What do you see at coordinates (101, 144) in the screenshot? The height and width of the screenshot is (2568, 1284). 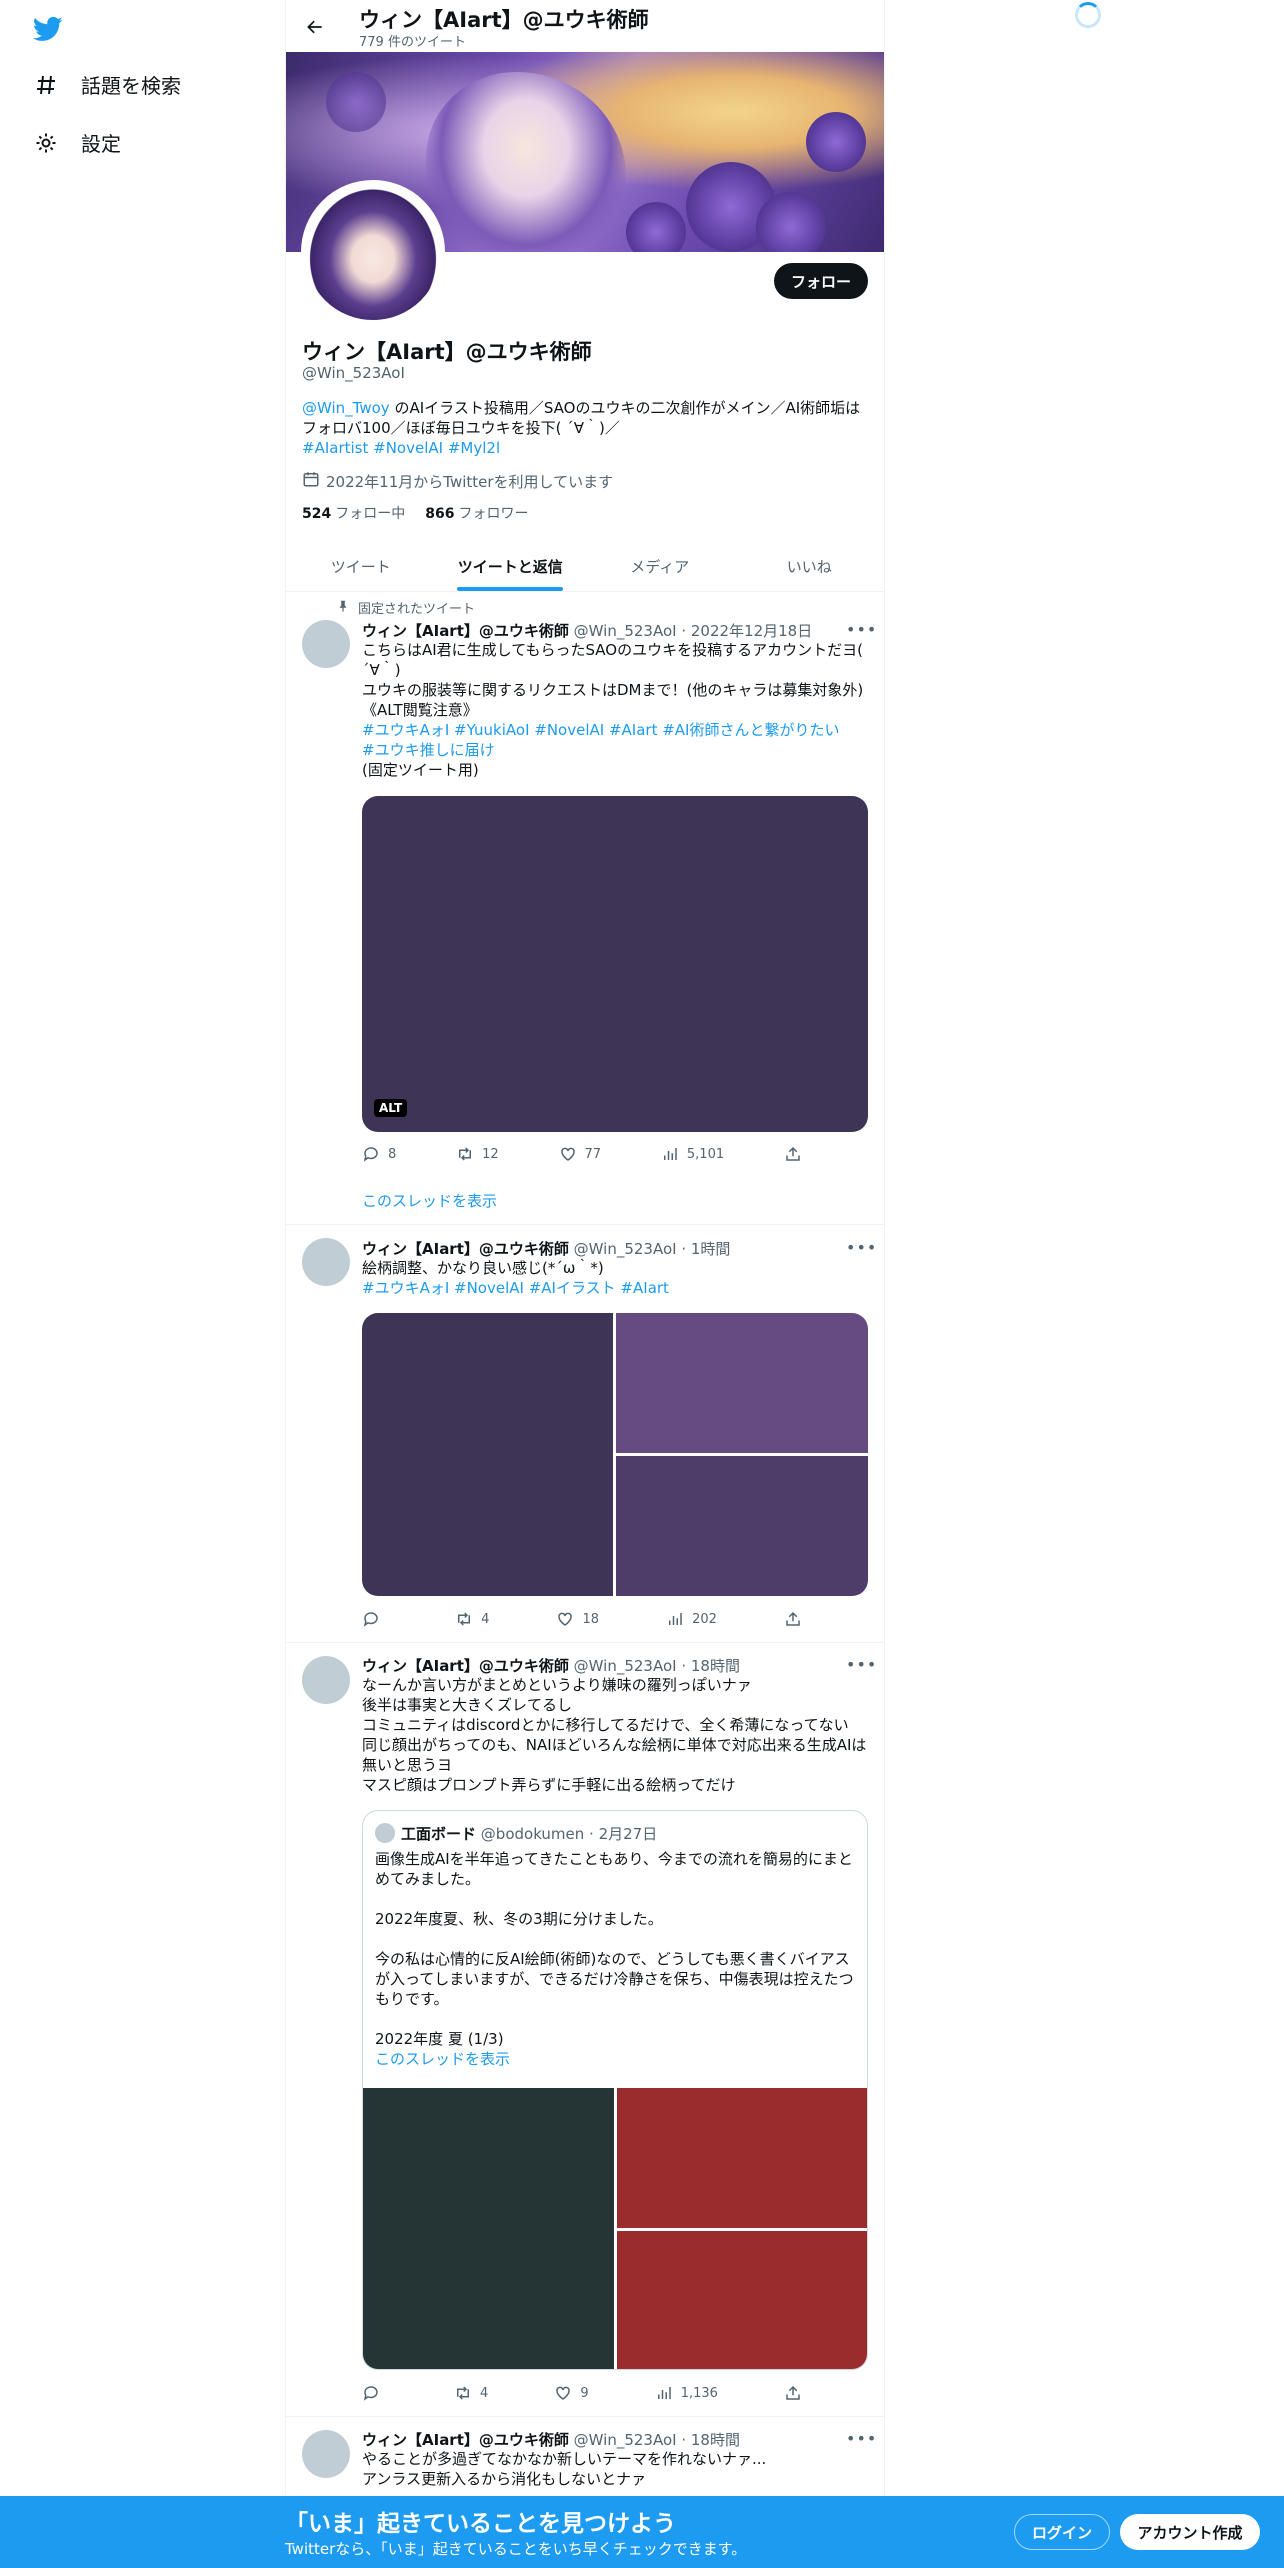 I see `nav-settings-label: 設定` at bounding box center [101, 144].